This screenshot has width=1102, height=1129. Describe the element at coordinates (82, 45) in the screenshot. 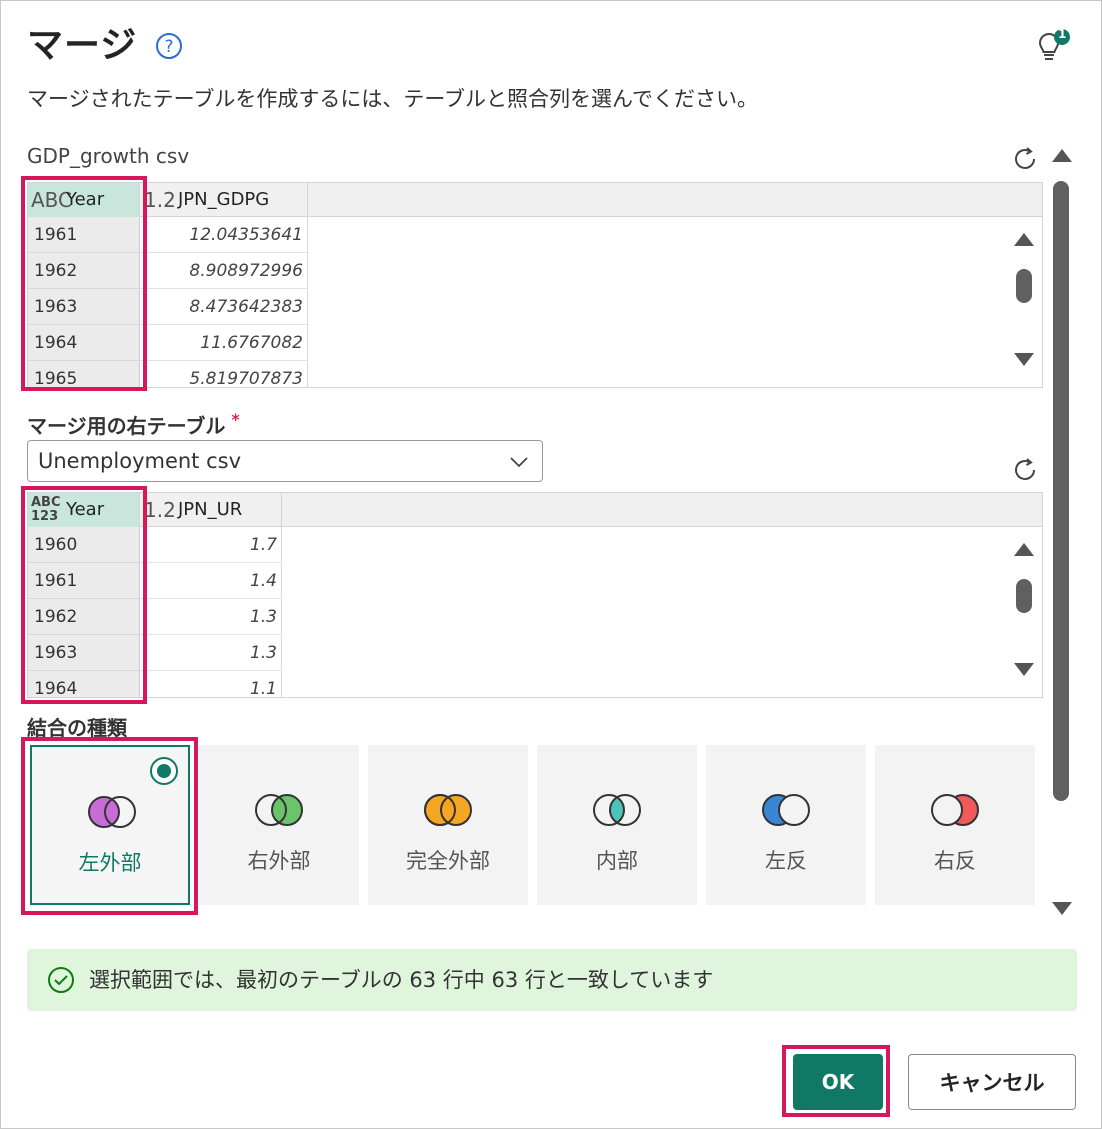

I see `dialog-title: マージ` at that location.